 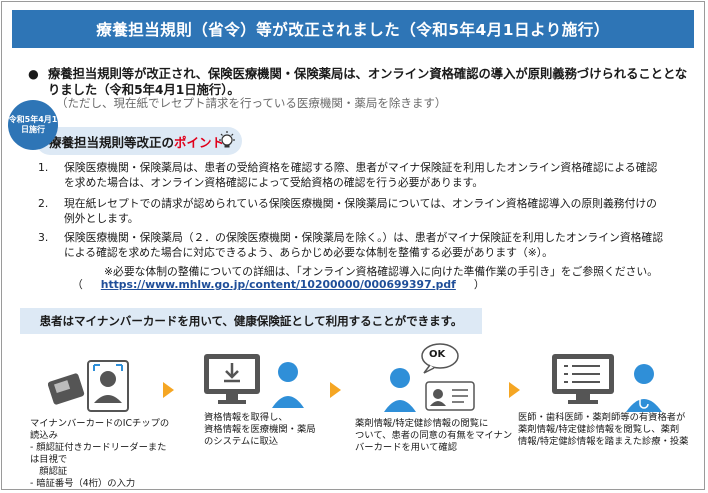 What do you see at coordinates (260, 429) in the screenshot?
I see `step-2-text: 資格情報を取得し、 資格情報を医療機関・薬局 のシステムに取込` at bounding box center [260, 429].